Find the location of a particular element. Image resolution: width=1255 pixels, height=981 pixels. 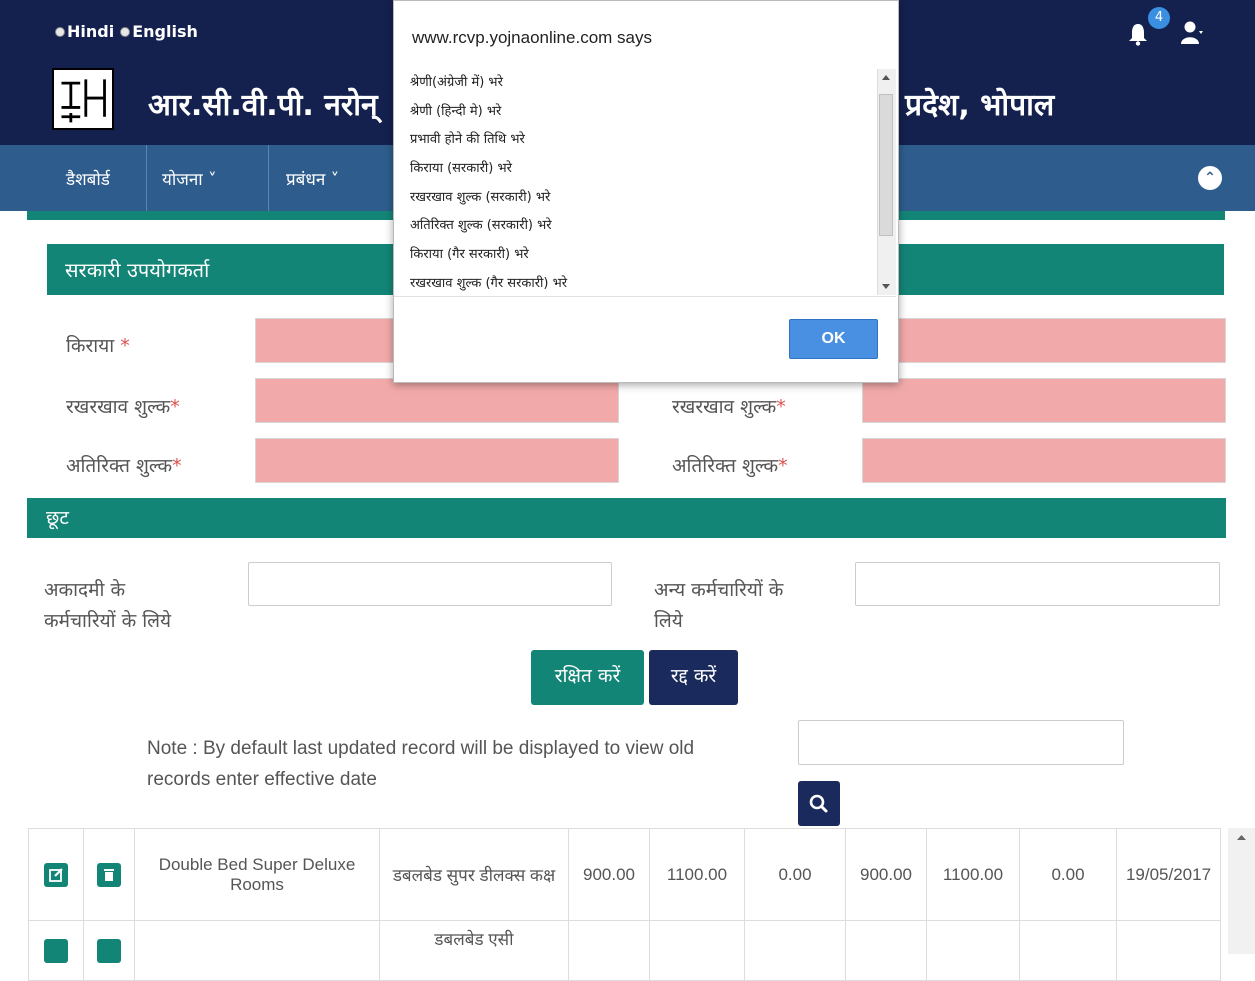

site-title-end: प्रदेश, भोपाल is located at coordinates (980, 105).